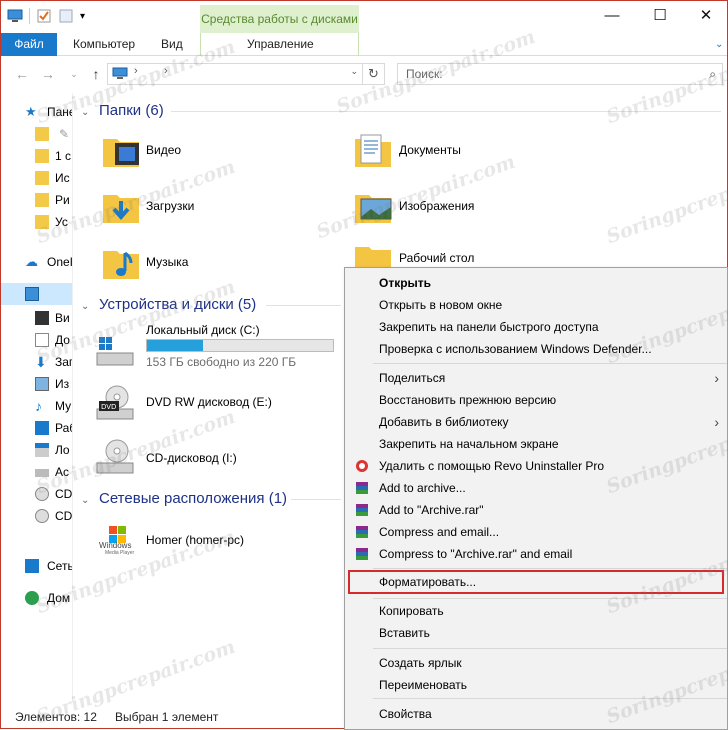 This screenshot has width=728, height=730. What do you see at coordinates (705, 16) in the screenshot?
I see `close-button: ✕` at bounding box center [705, 16].